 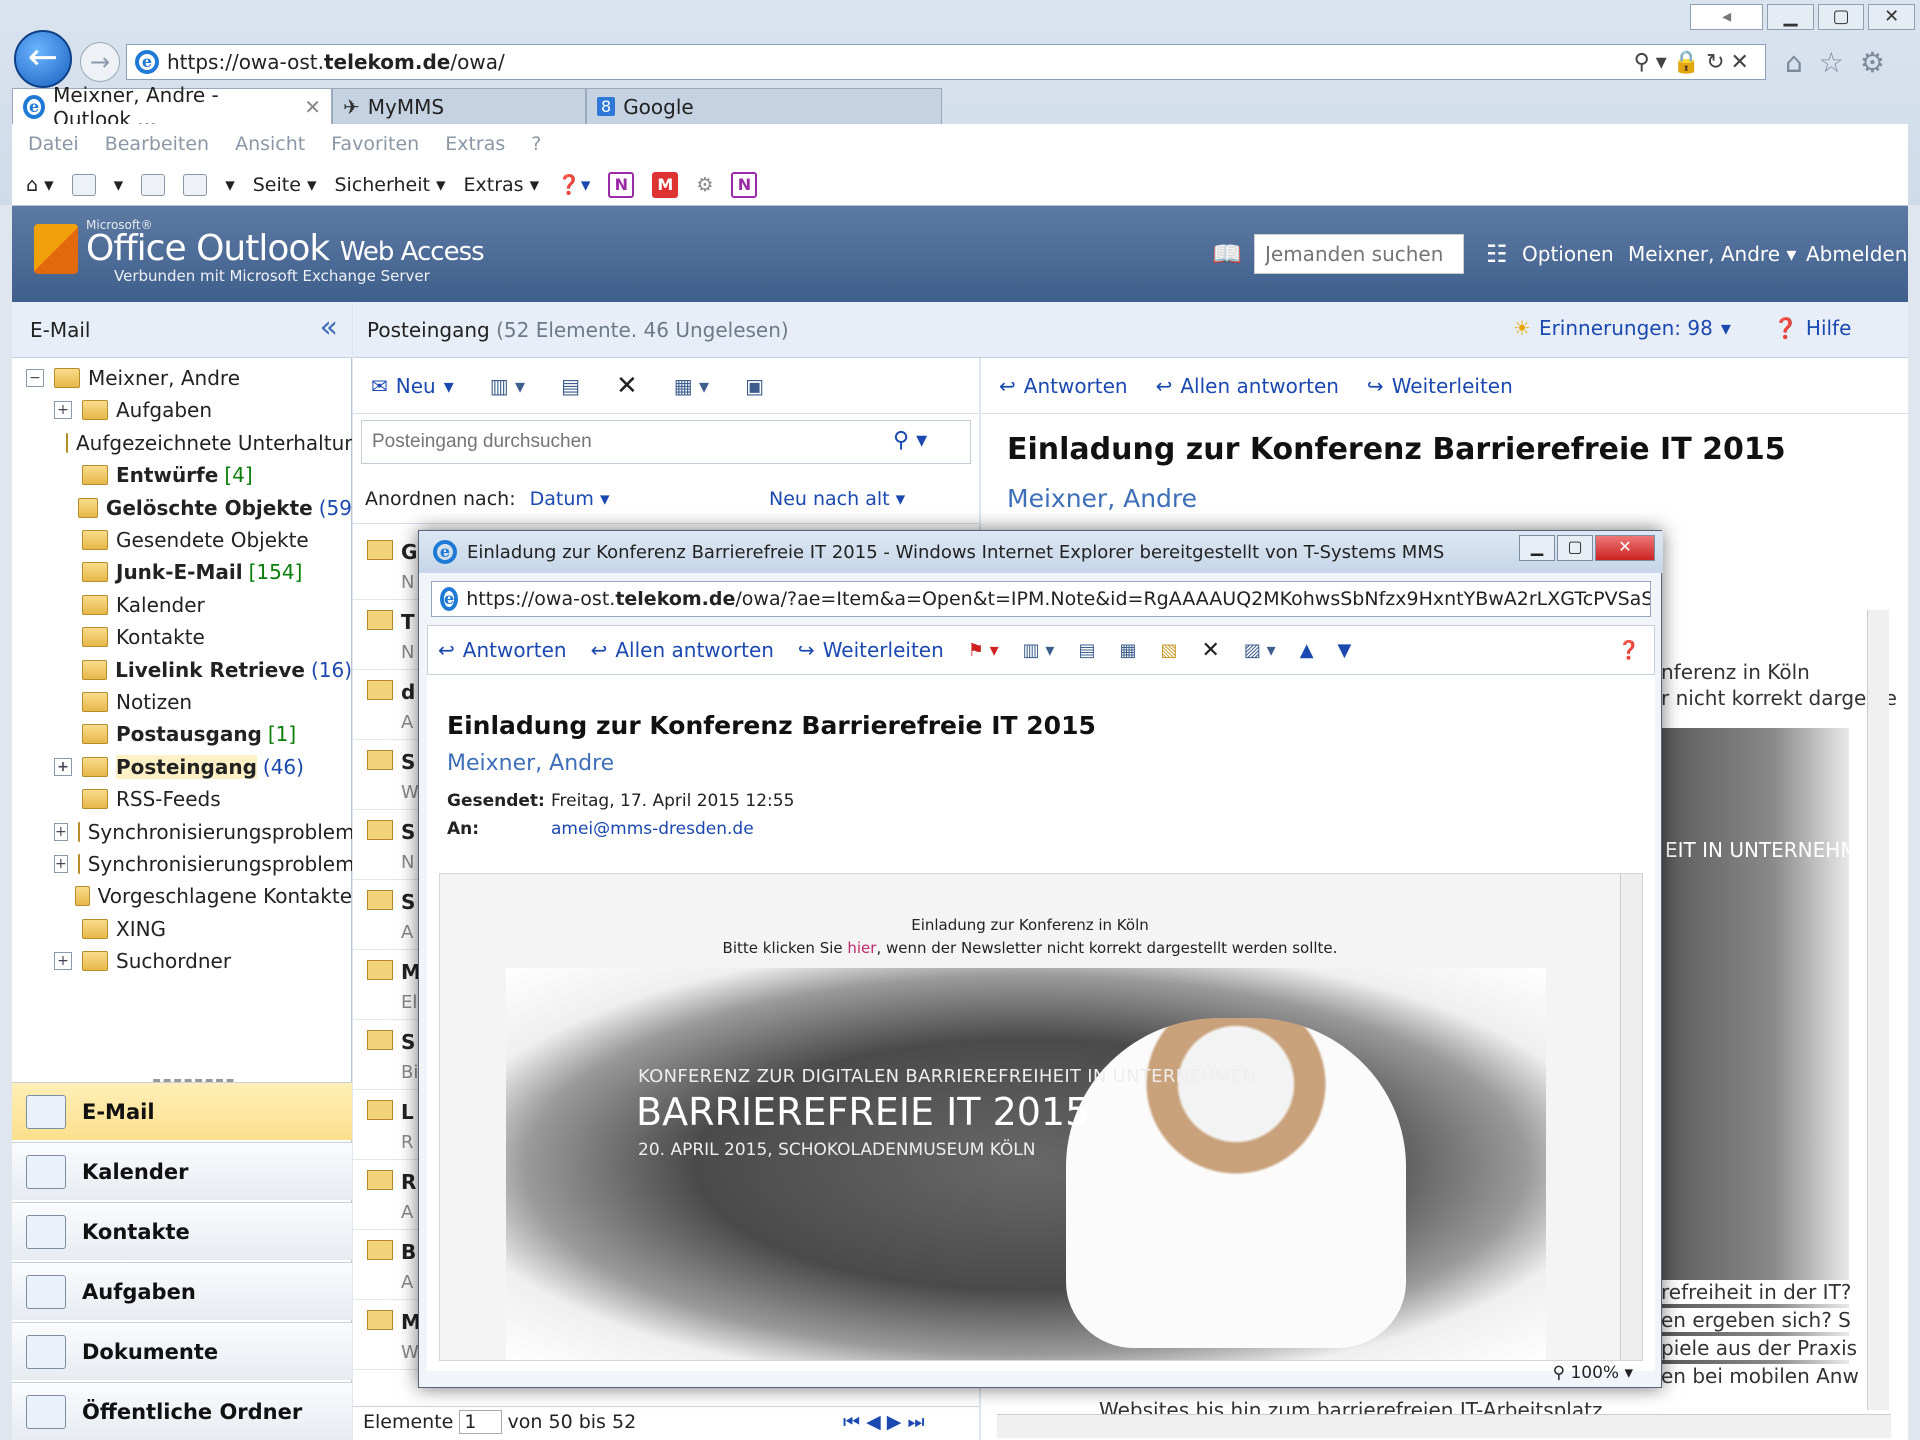 I want to click on menu-favoriten: Favoriten, so click(x=375, y=144).